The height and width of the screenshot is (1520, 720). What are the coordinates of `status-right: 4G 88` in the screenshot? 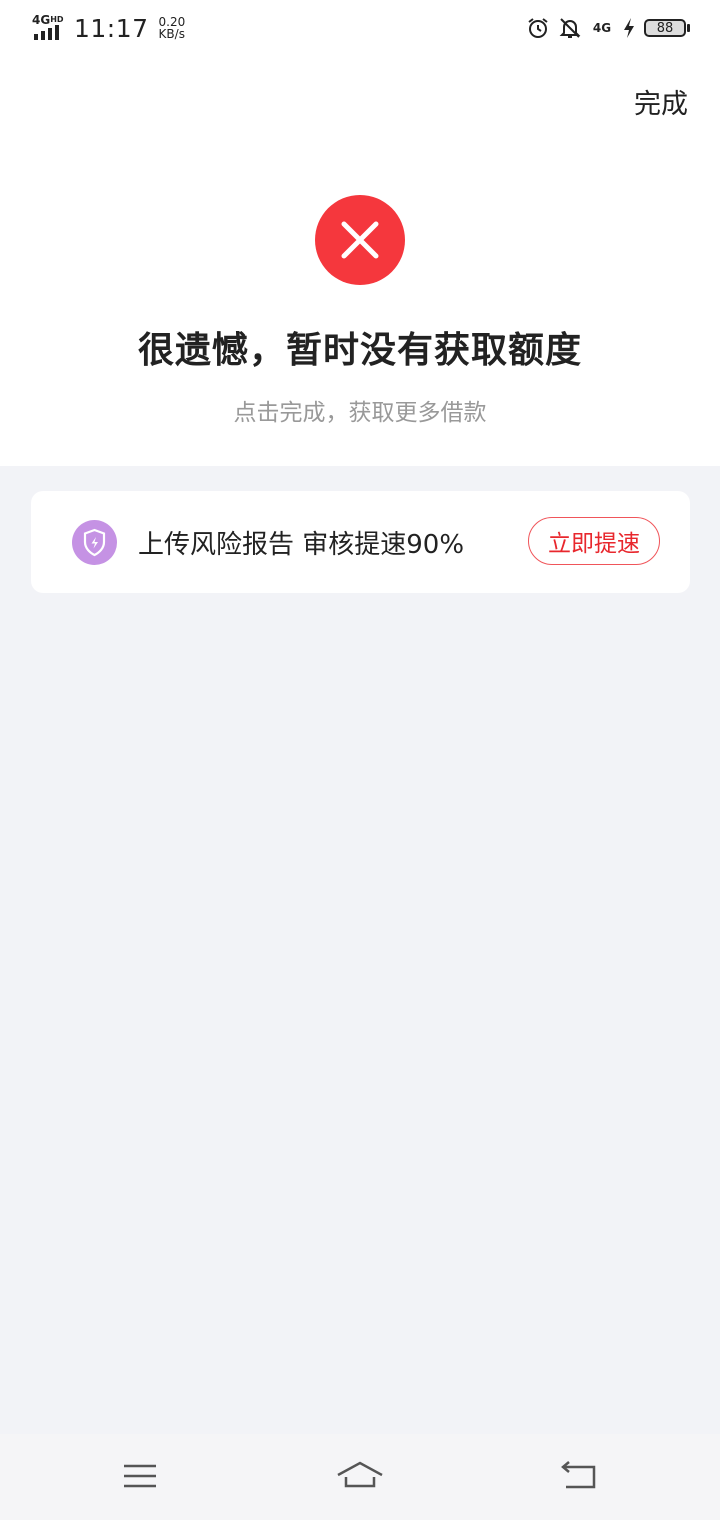 It's located at (608, 28).